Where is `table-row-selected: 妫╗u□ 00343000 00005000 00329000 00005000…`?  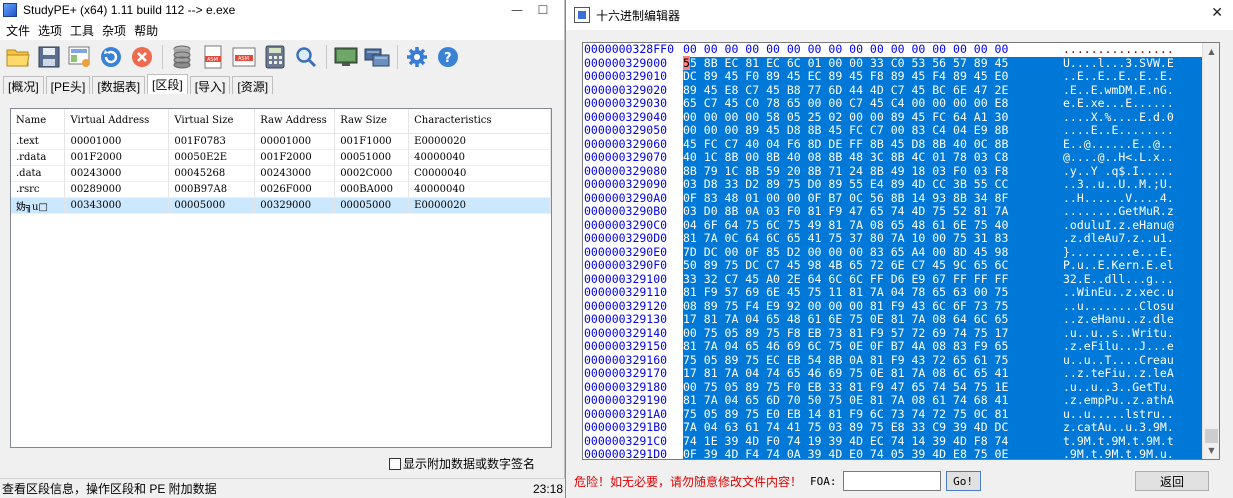
table-row-selected: 妫╗u□ 00343000 00005000 00329000 00005000… is located at coordinates (281, 205).